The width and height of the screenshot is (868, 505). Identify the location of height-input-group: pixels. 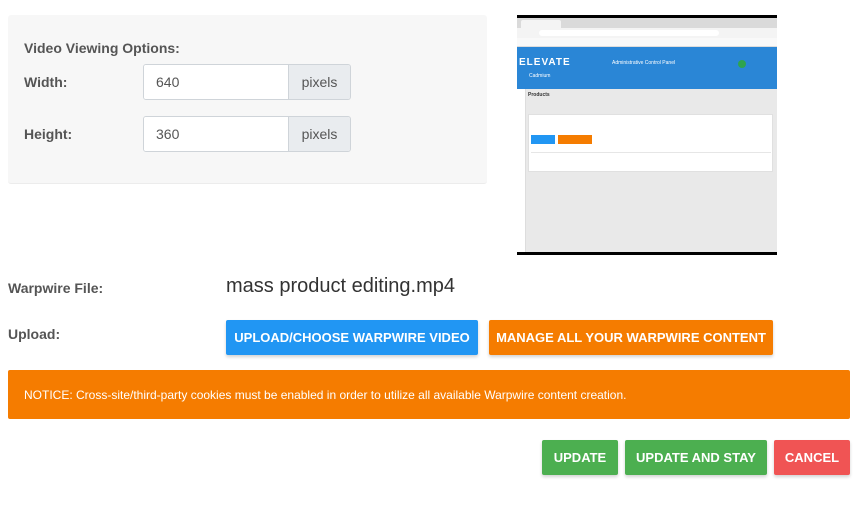
(247, 134).